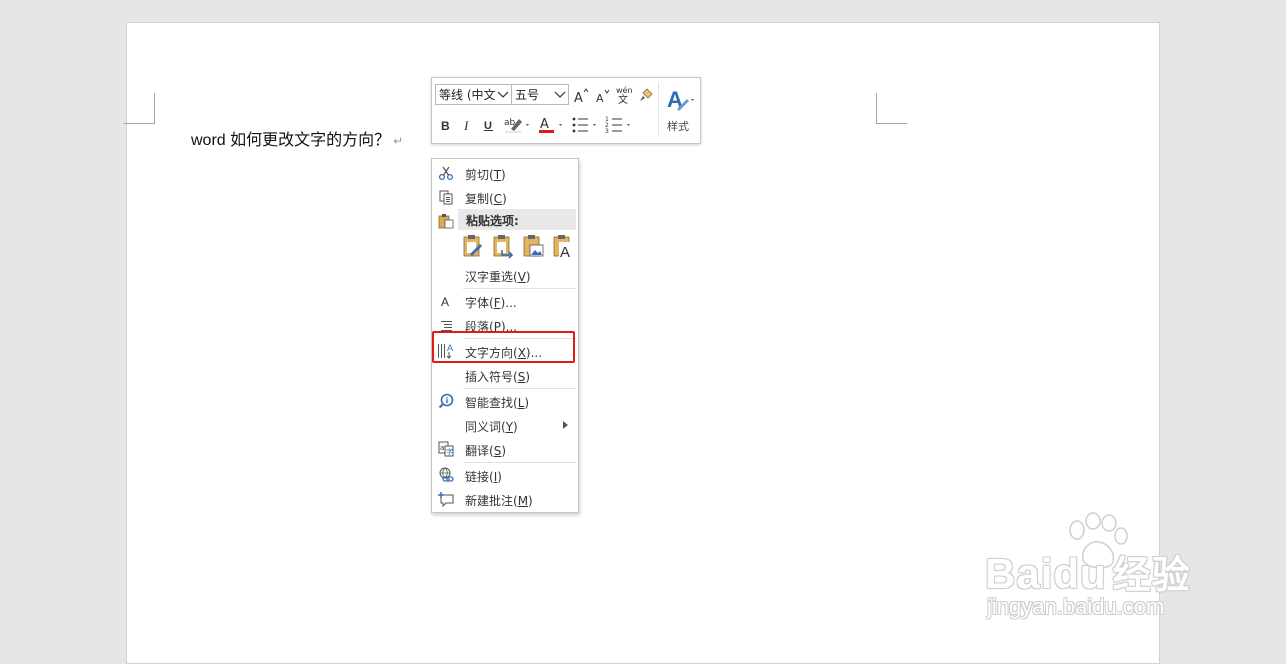  I want to click on menu-item-smart-lookup: 智能查找(L), so click(505, 401).